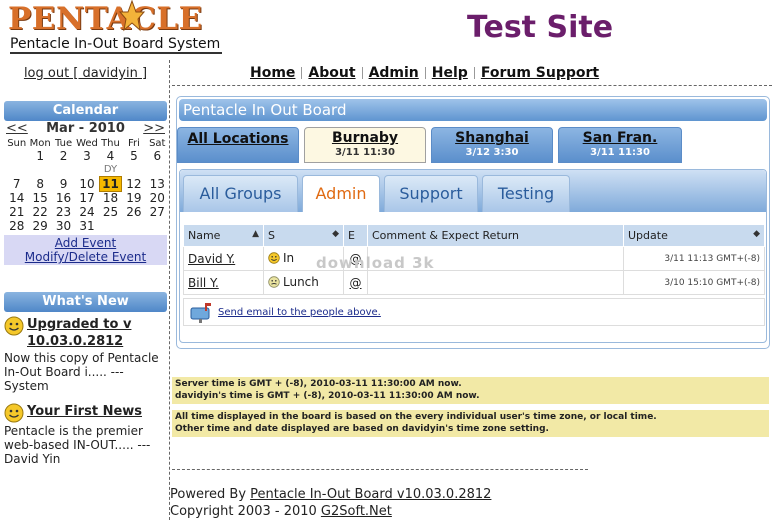 This screenshot has height=520, width=772. What do you see at coordinates (132, 16) in the screenshot?
I see `pentacle-star-icon` at bounding box center [132, 16].